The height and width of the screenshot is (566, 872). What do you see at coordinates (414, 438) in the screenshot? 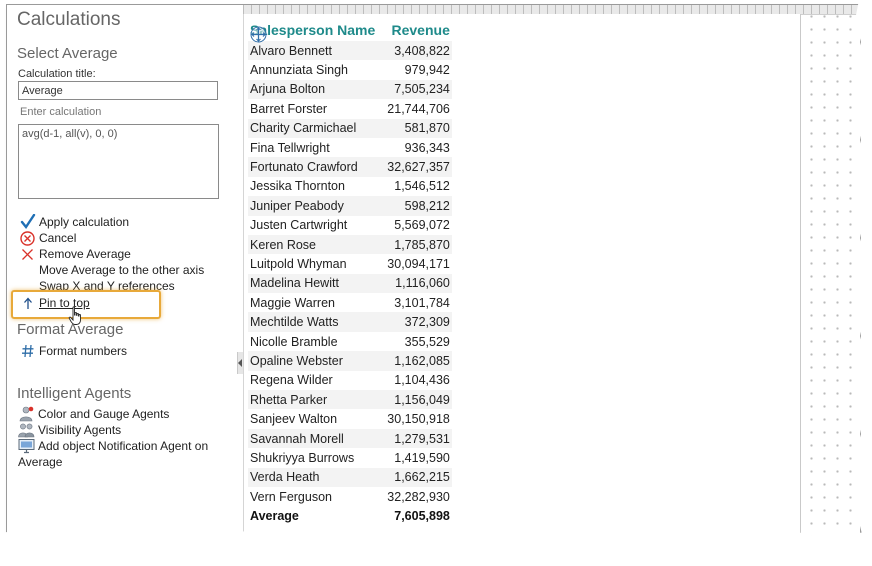
I see `revenue-cell: 1,279,531` at bounding box center [414, 438].